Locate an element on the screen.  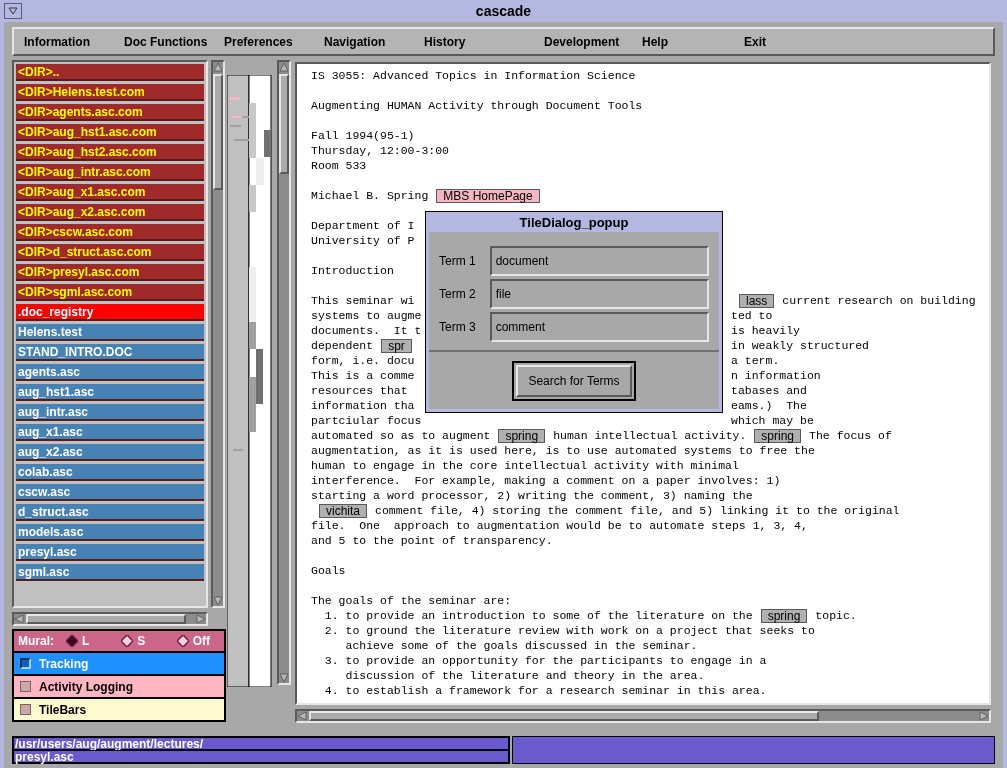
file-list-item: <DIR>.. is located at coordinates (110, 72).